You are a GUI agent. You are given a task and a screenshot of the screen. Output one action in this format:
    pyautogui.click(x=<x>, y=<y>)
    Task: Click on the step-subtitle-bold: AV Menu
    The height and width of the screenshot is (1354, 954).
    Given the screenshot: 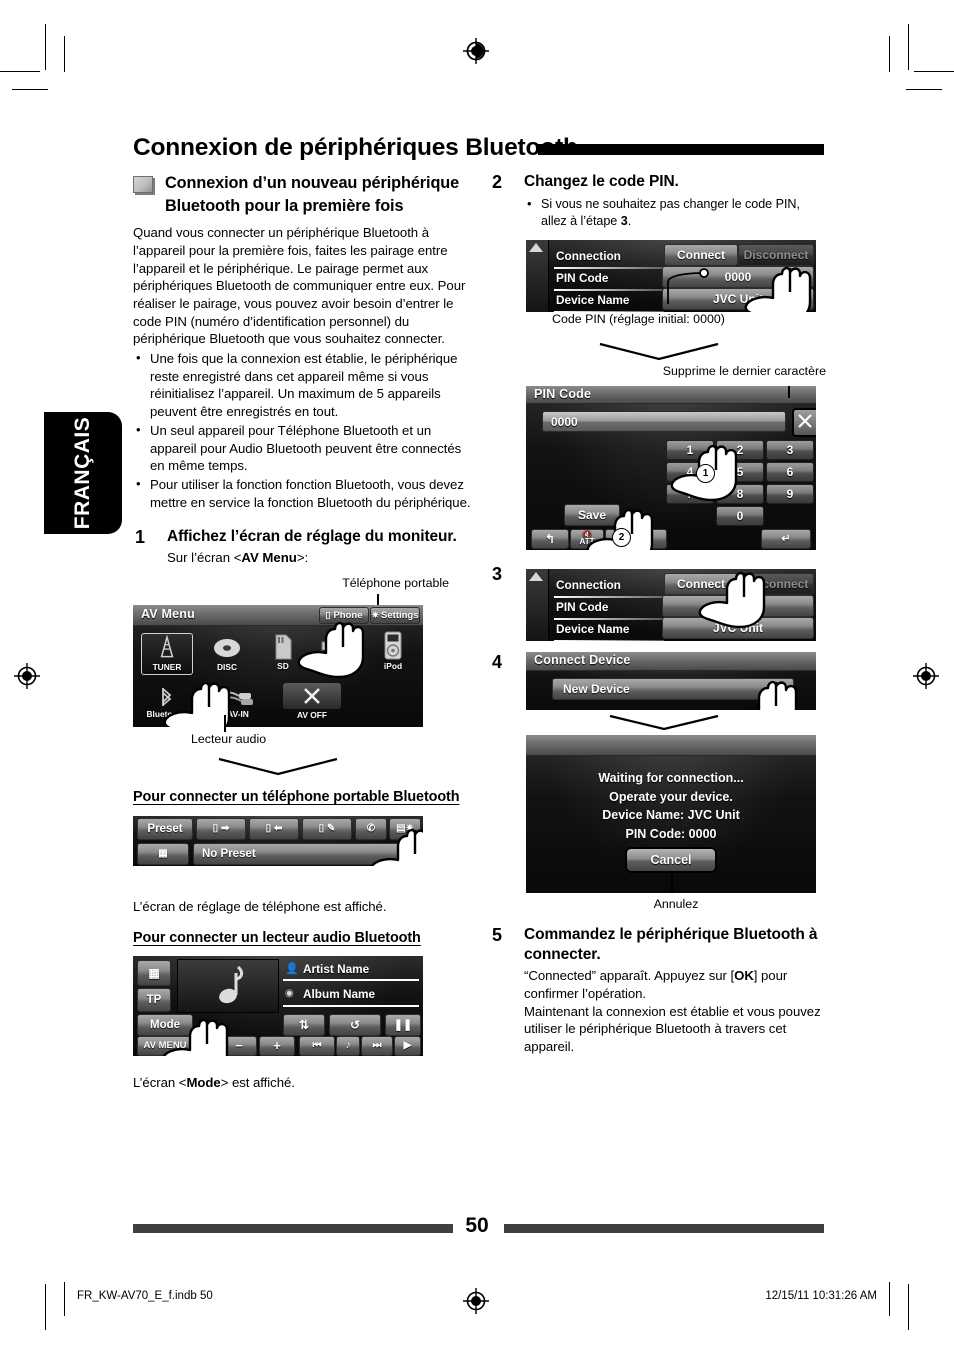 What is the action you would take?
    pyautogui.click(x=269, y=558)
    